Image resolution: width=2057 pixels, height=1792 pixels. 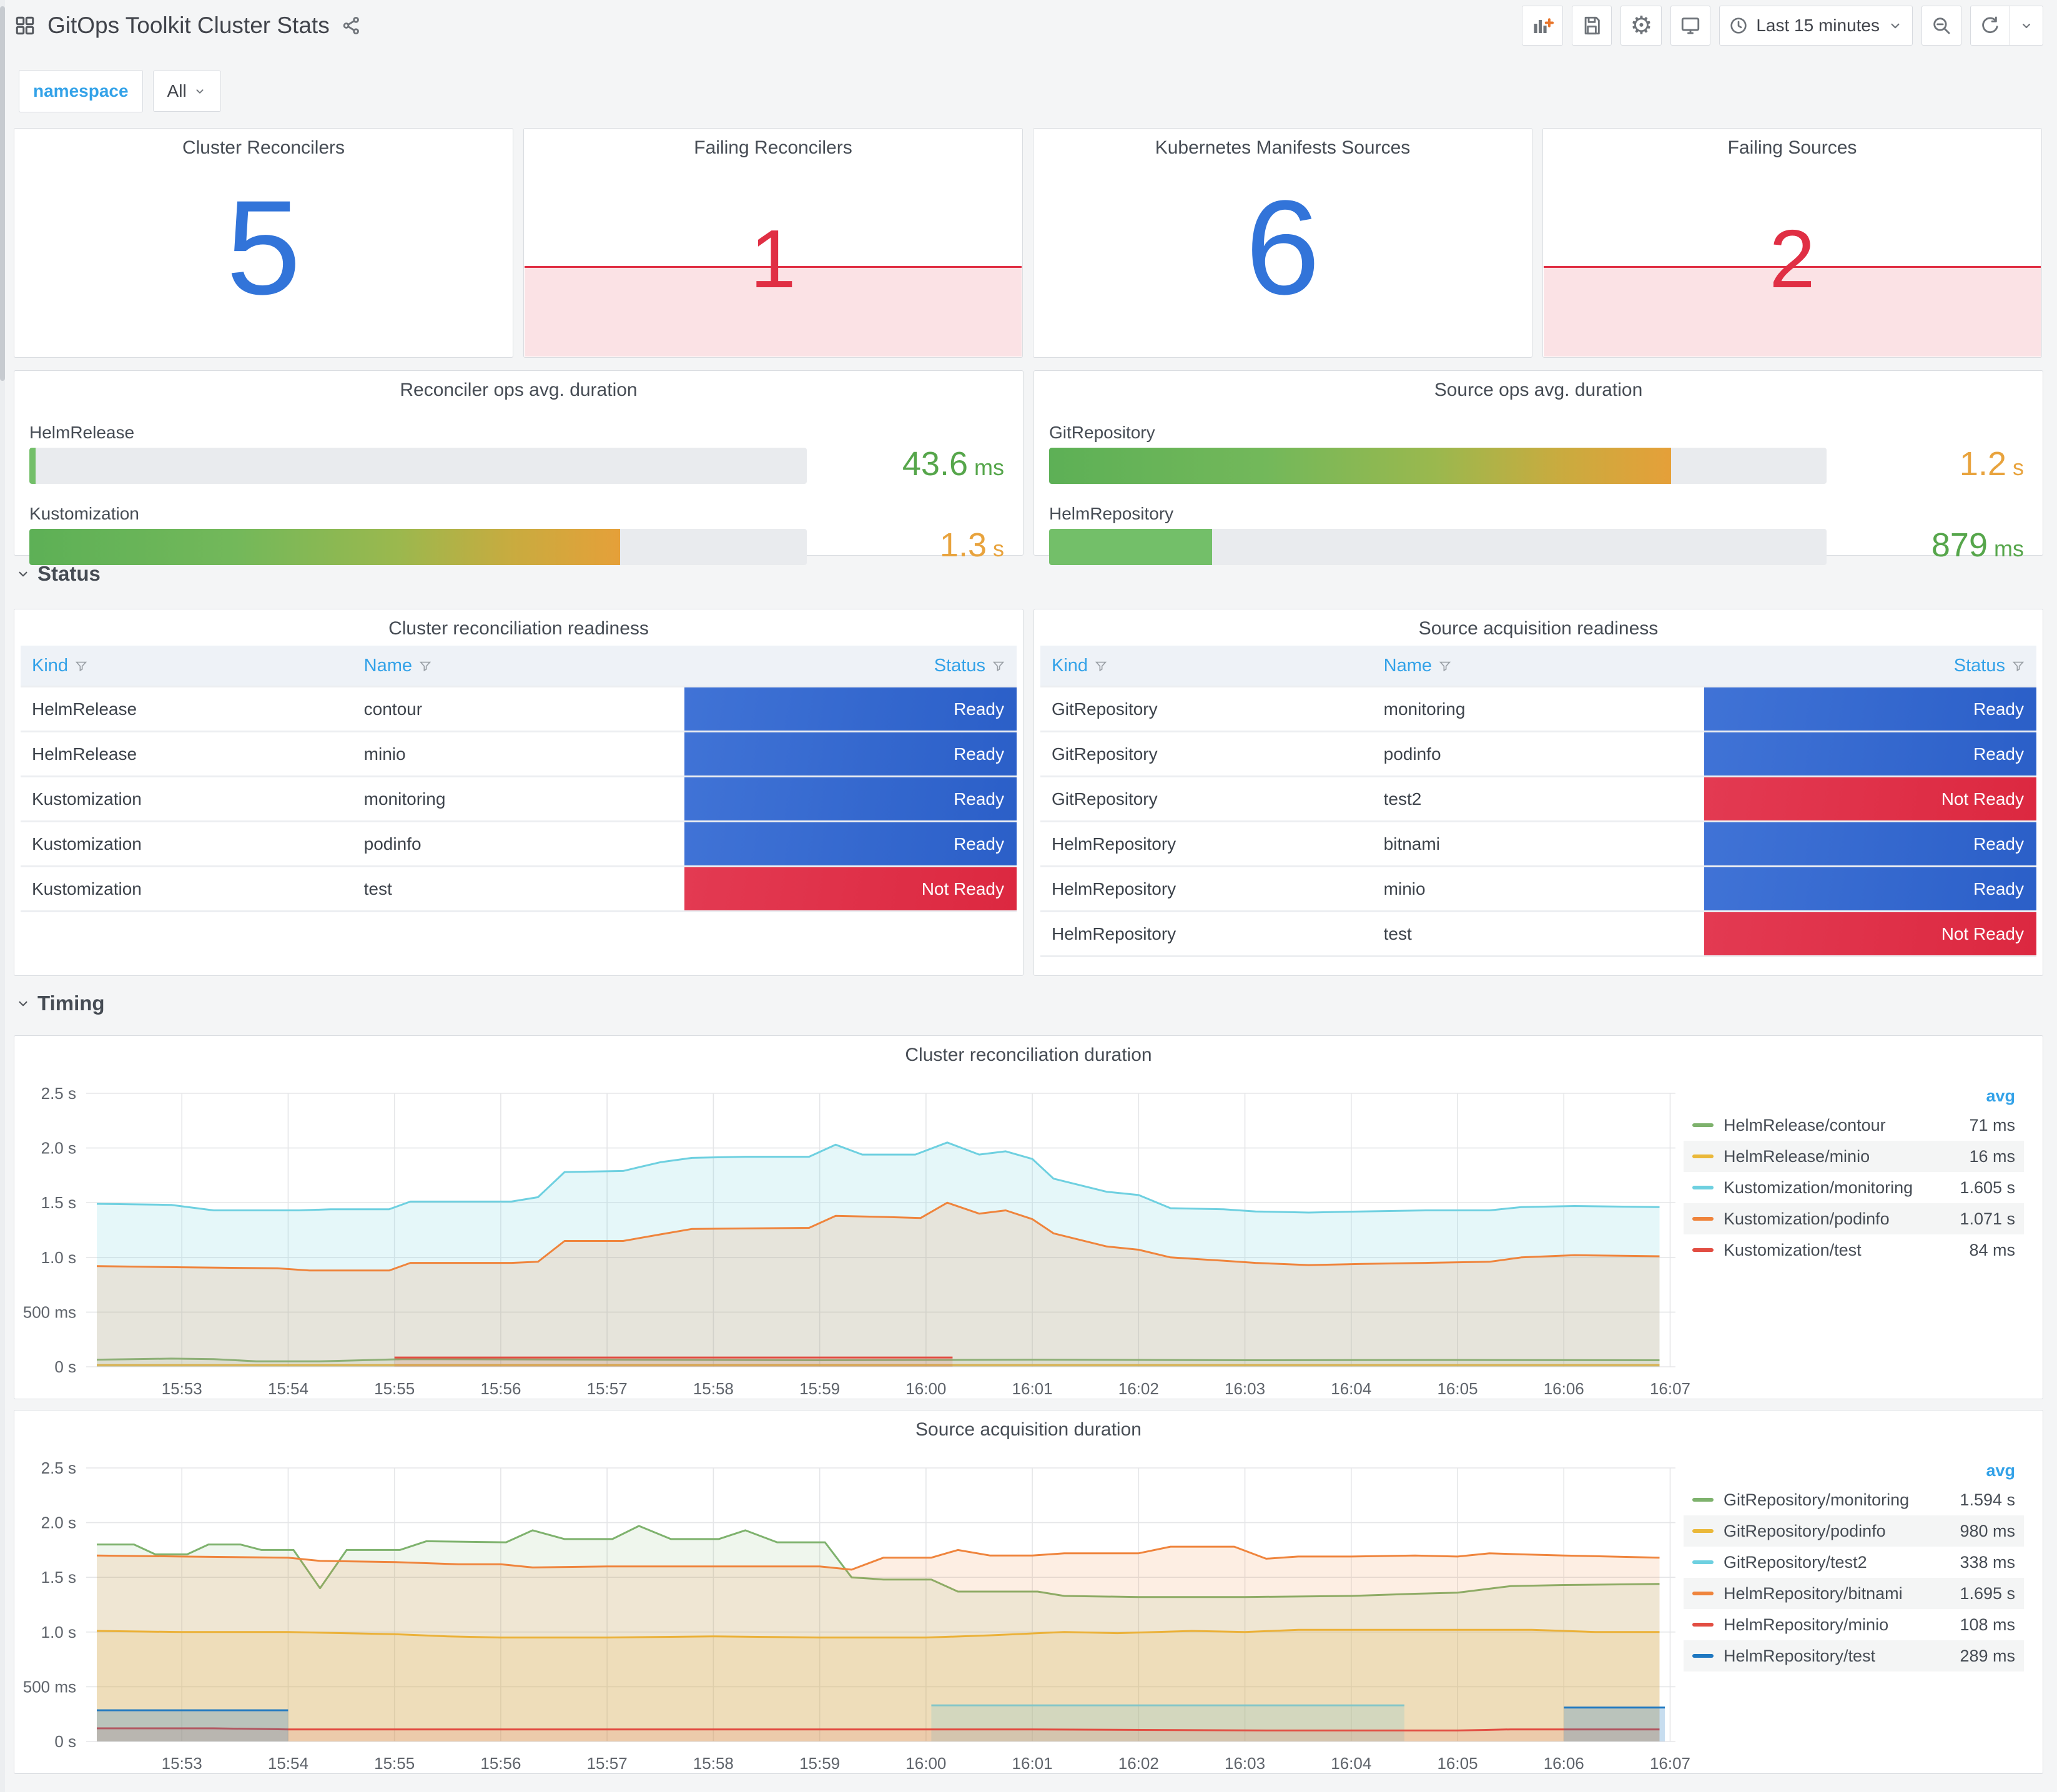 I want to click on refresh-button, so click(x=1990, y=26).